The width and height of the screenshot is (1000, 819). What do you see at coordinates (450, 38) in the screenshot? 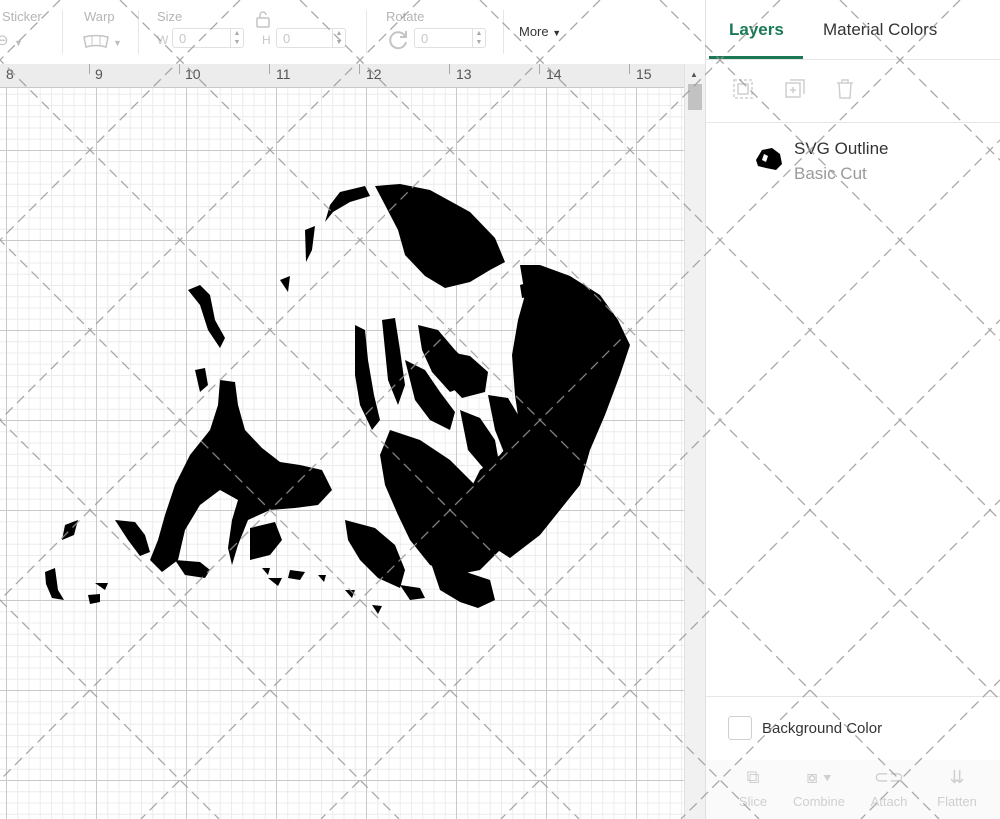
I see `rotate-field: 0 ▲ ▼` at bounding box center [450, 38].